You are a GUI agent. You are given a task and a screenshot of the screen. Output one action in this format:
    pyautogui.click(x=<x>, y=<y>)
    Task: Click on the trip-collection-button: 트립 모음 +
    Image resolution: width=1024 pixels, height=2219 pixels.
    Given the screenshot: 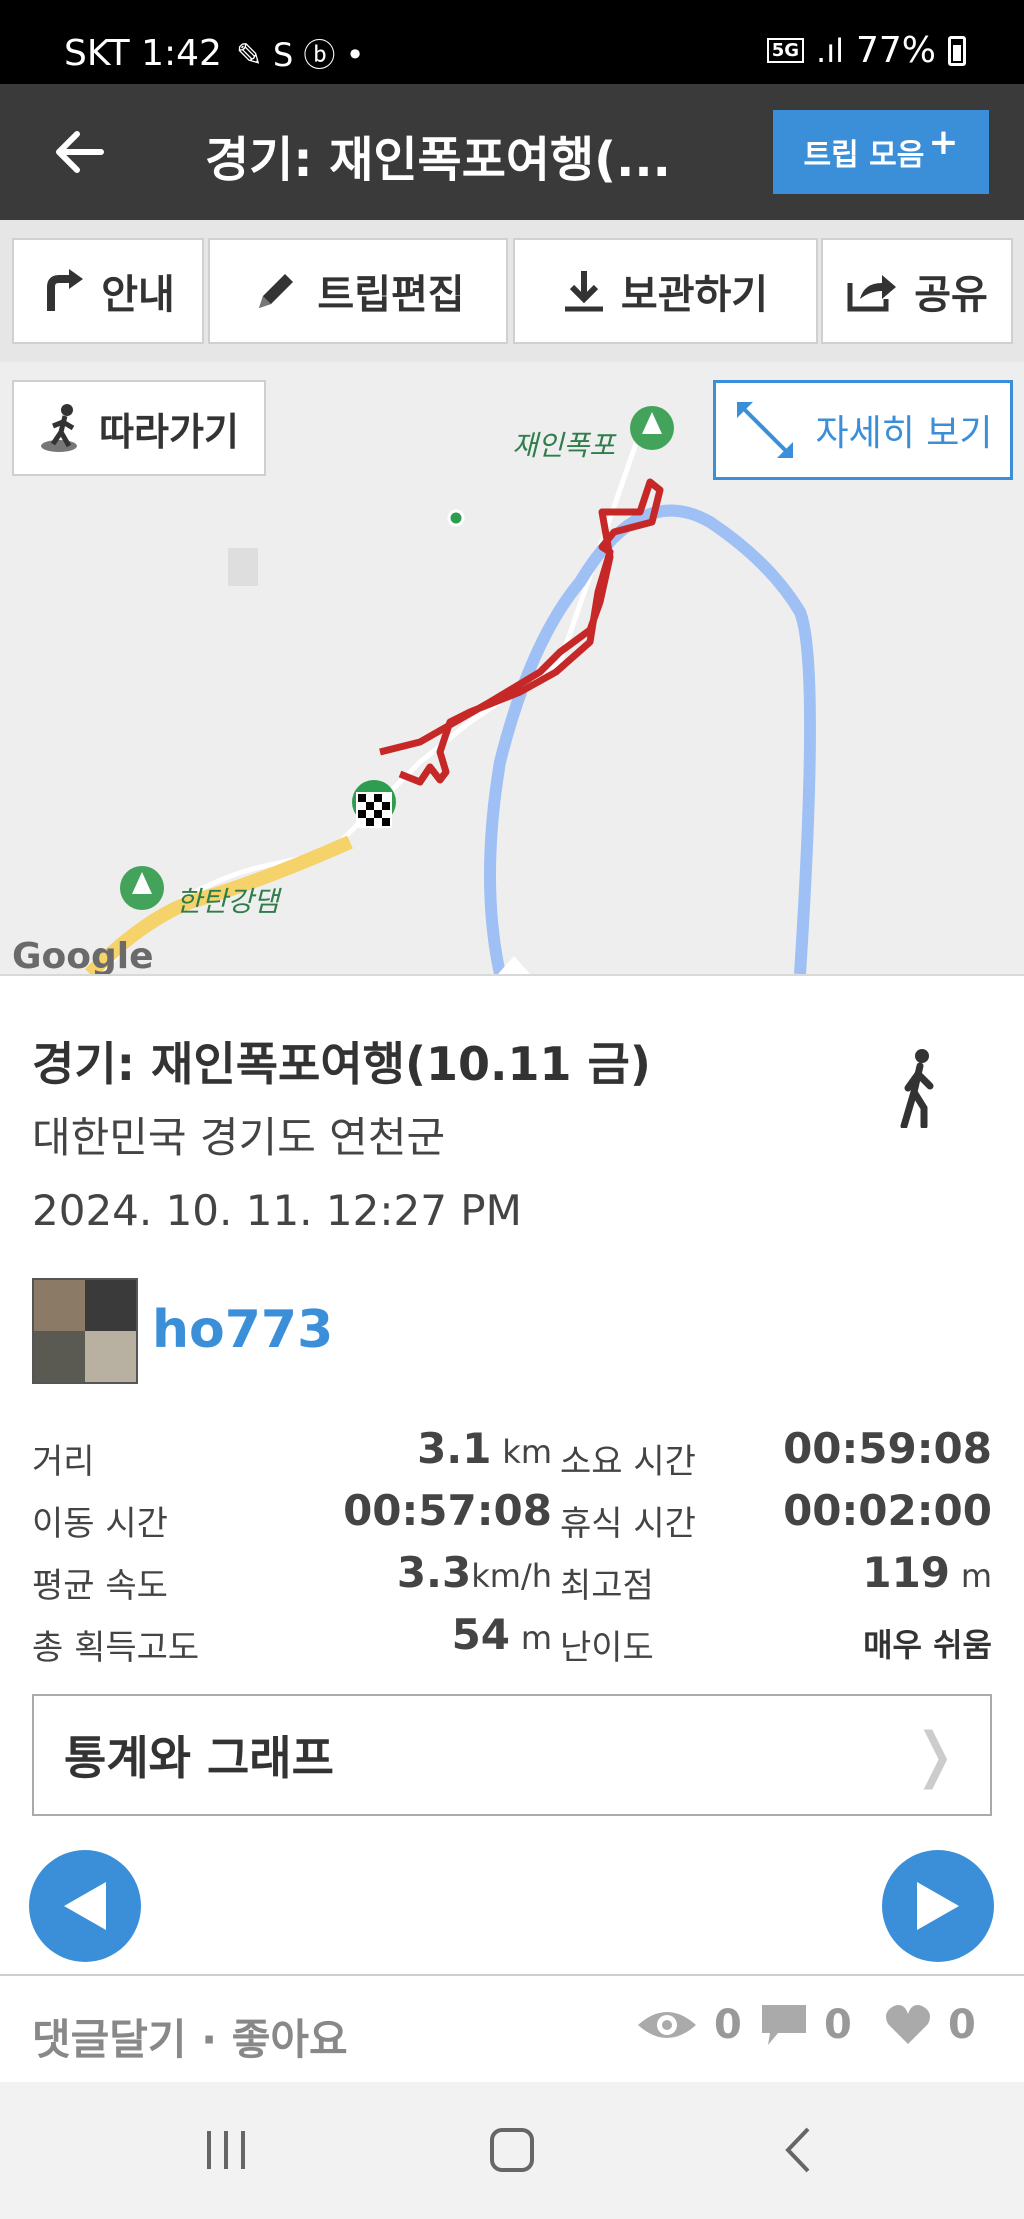 What is the action you would take?
    pyautogui.click(x=881, y=152)
    